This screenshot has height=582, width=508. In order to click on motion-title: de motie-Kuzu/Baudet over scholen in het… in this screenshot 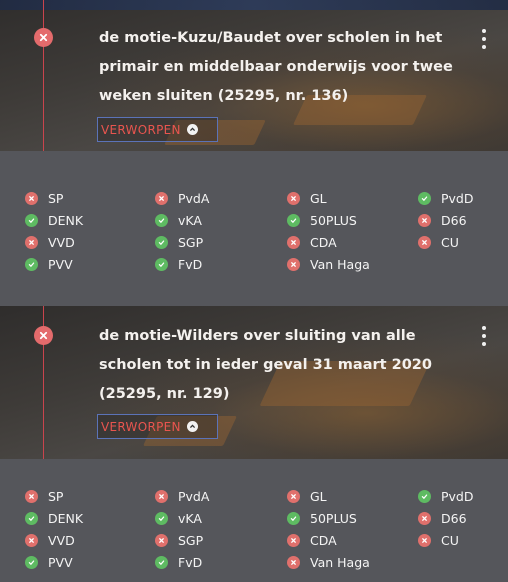, I will do `click(284, 67)`.